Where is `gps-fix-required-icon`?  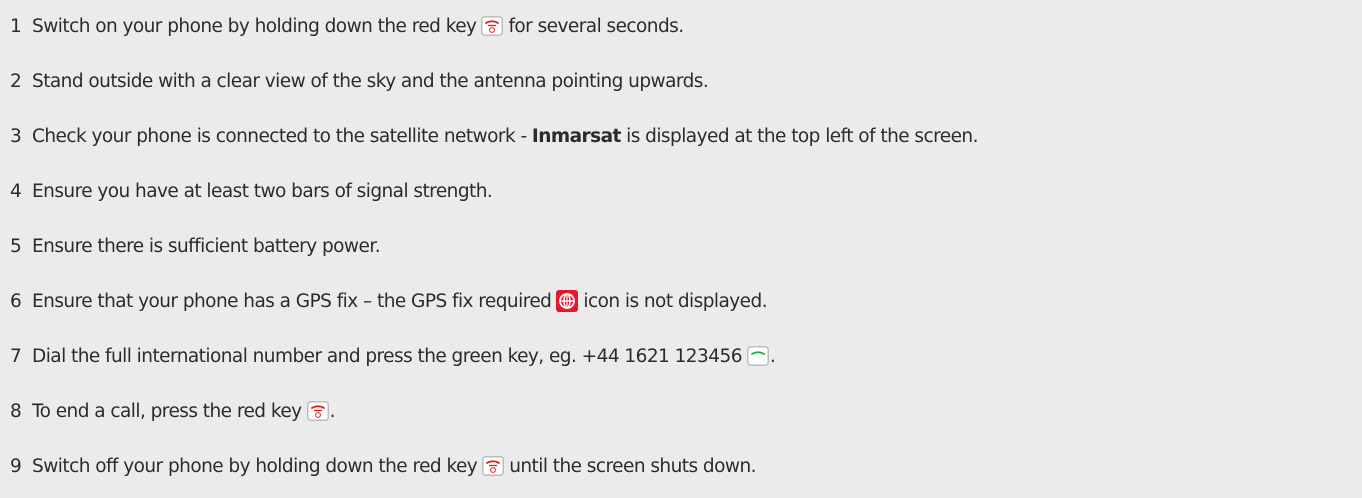
gps-fix-required-icon is located at coordinates (567, 301).